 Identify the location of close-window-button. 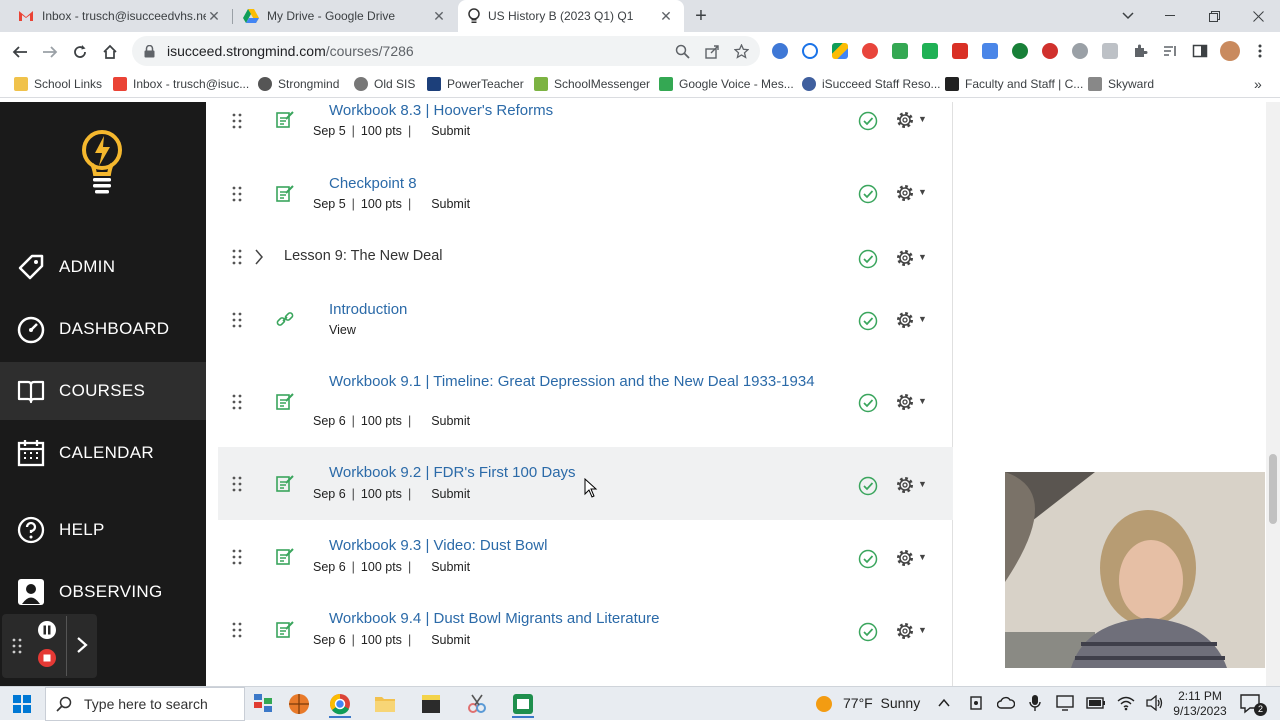
(1258, 16).